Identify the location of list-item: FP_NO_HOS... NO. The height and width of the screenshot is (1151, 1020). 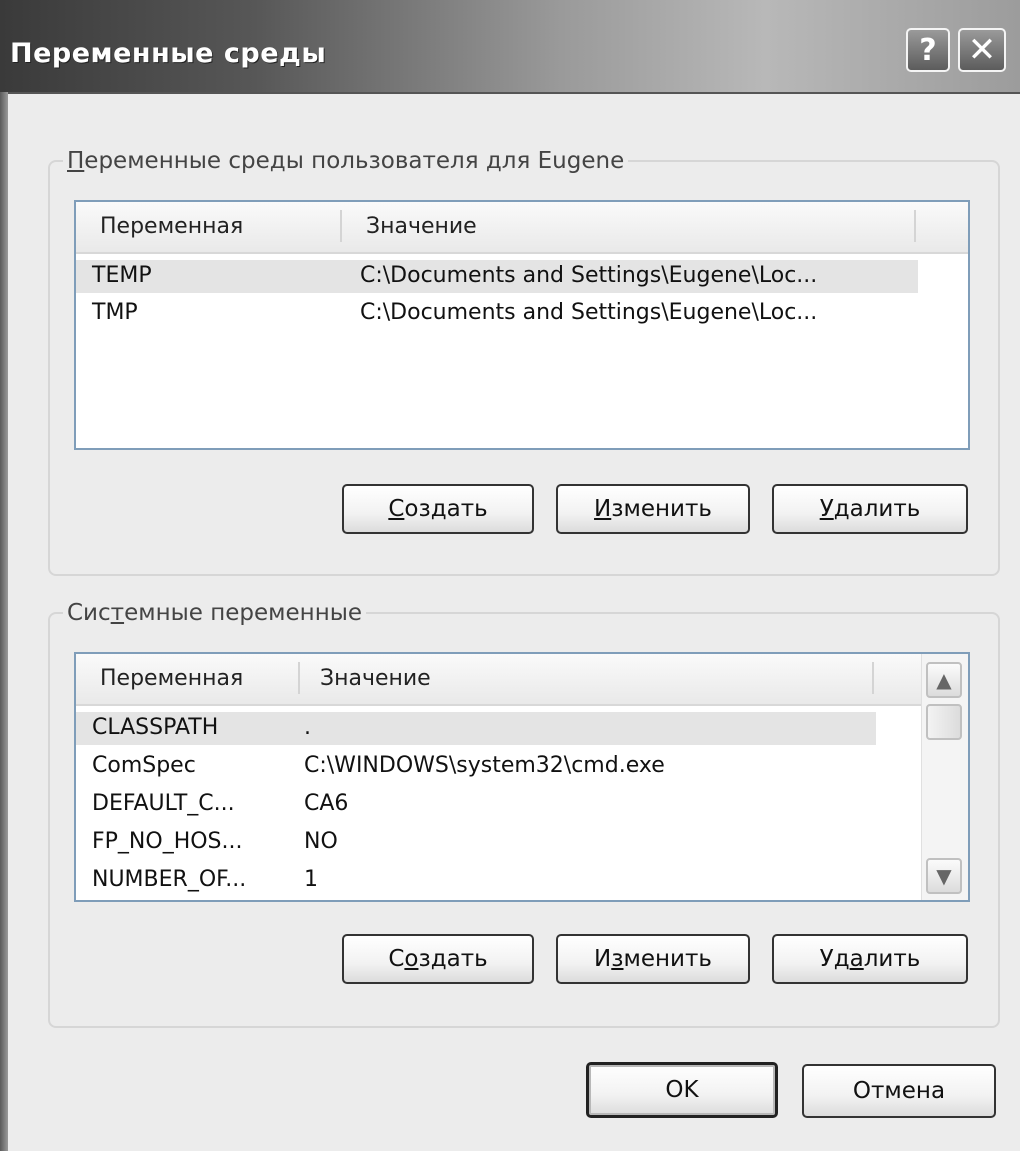
(476, 842).